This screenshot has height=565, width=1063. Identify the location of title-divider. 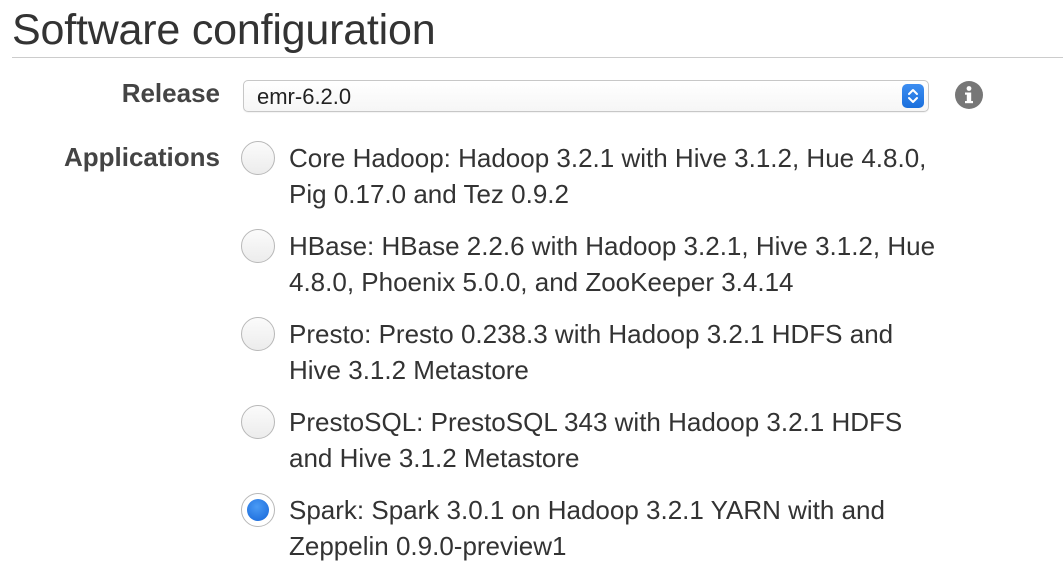
(537, 57).